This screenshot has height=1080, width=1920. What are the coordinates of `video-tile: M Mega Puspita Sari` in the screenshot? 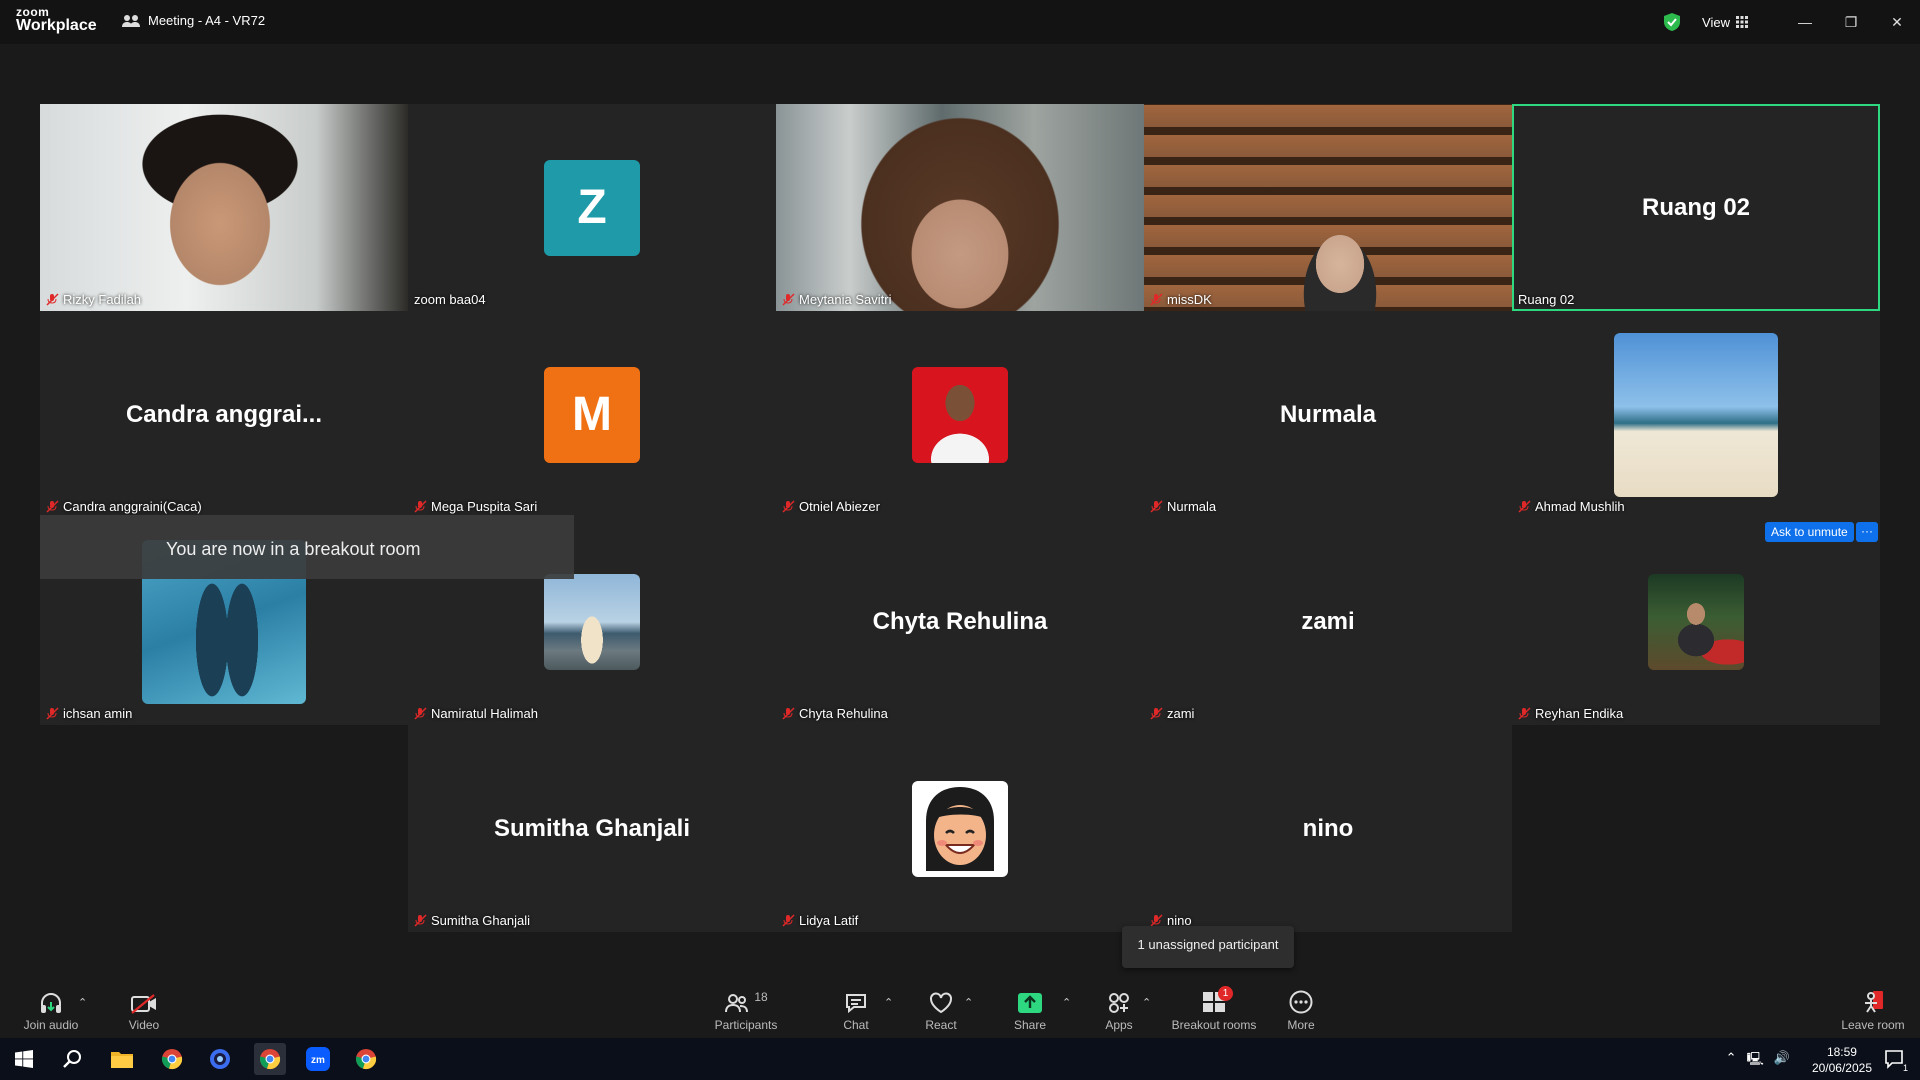 It's located at (592, 414).